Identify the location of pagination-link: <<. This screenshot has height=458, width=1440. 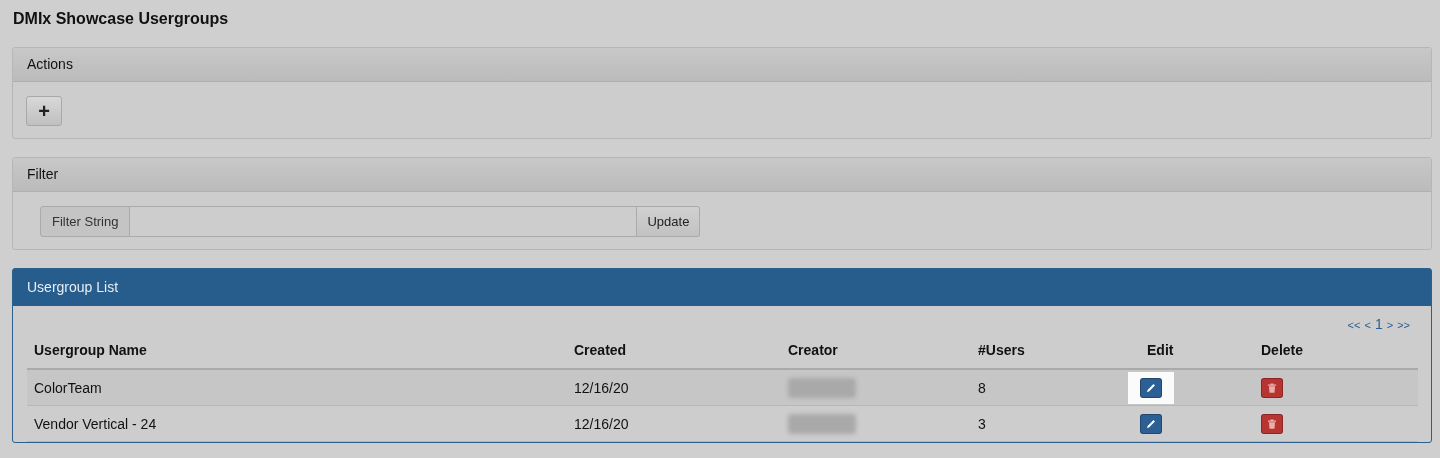
(1354, 325).